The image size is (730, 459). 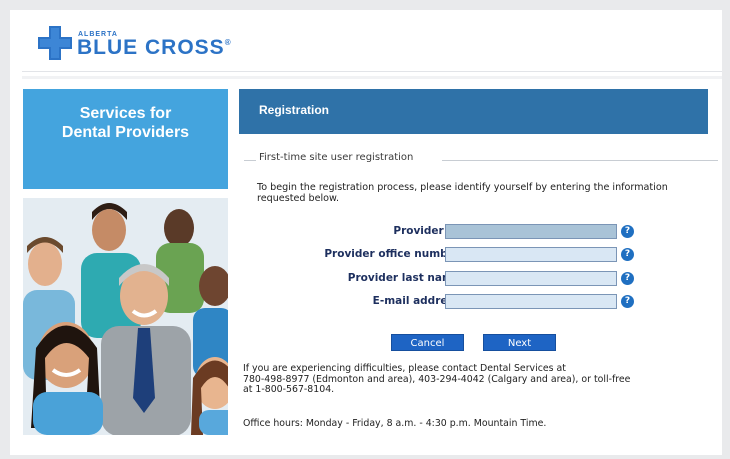 I want to click on provider-last-name-row: Provider last name ?, so click(x=440, y=279).